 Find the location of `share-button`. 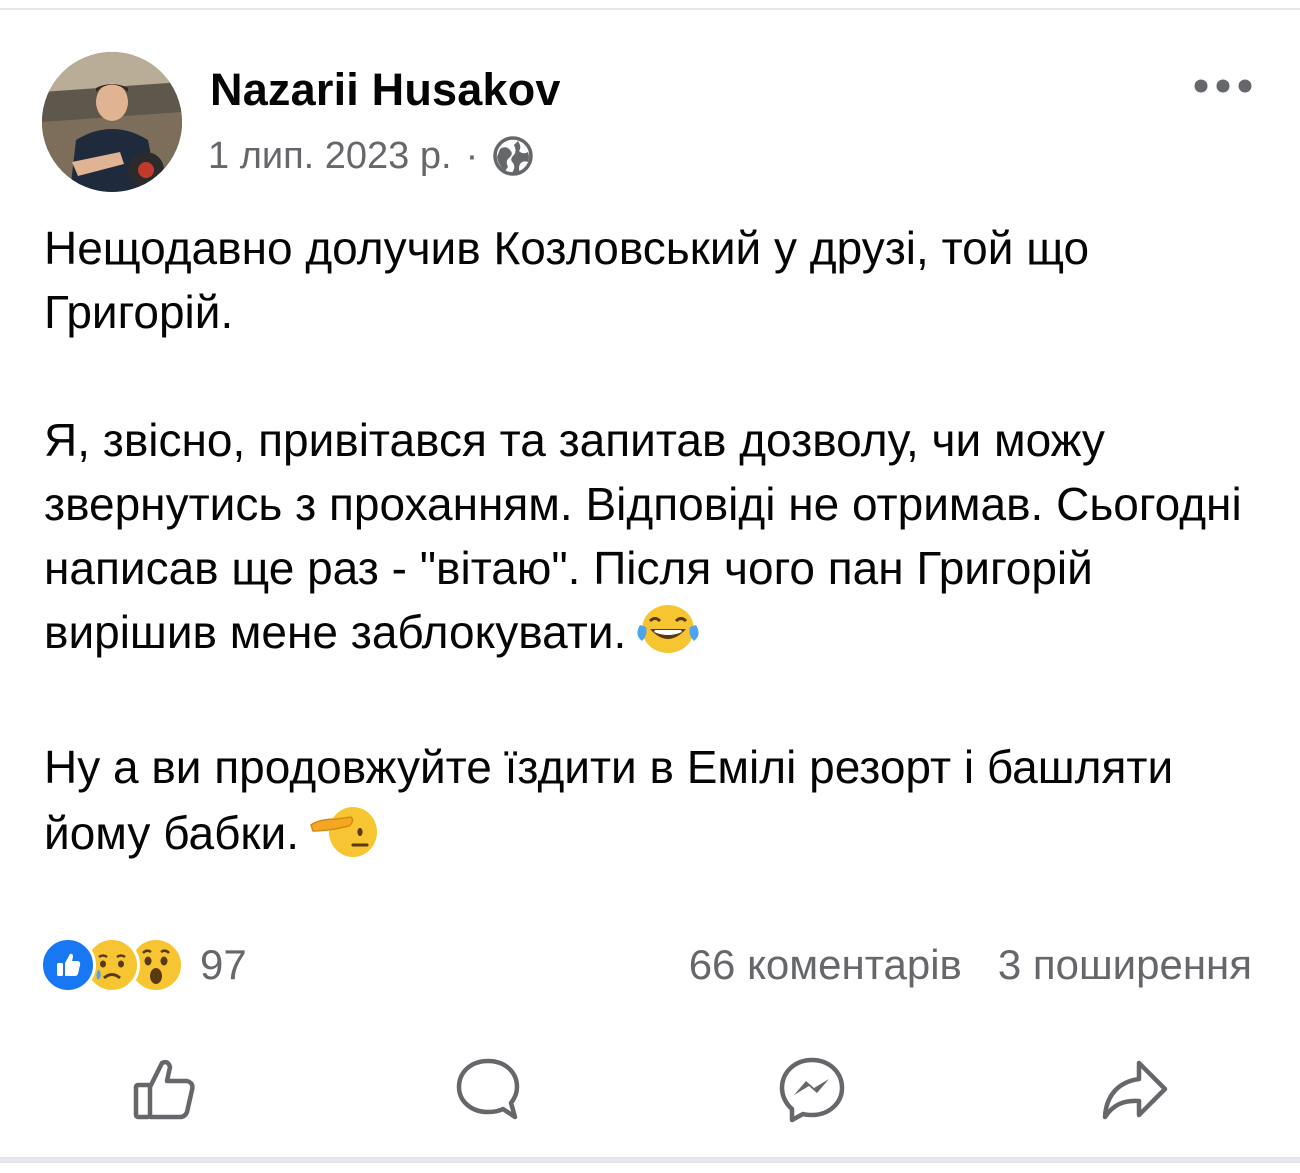

share-button is located at coordinates (1135, 1090).